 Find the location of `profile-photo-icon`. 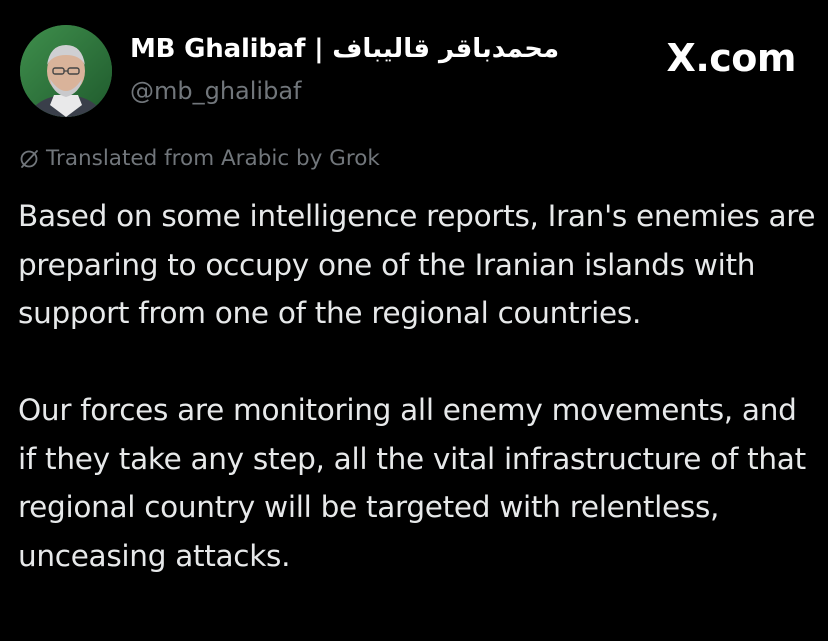

profile-photo-icon is located at coordinates (66, 71).